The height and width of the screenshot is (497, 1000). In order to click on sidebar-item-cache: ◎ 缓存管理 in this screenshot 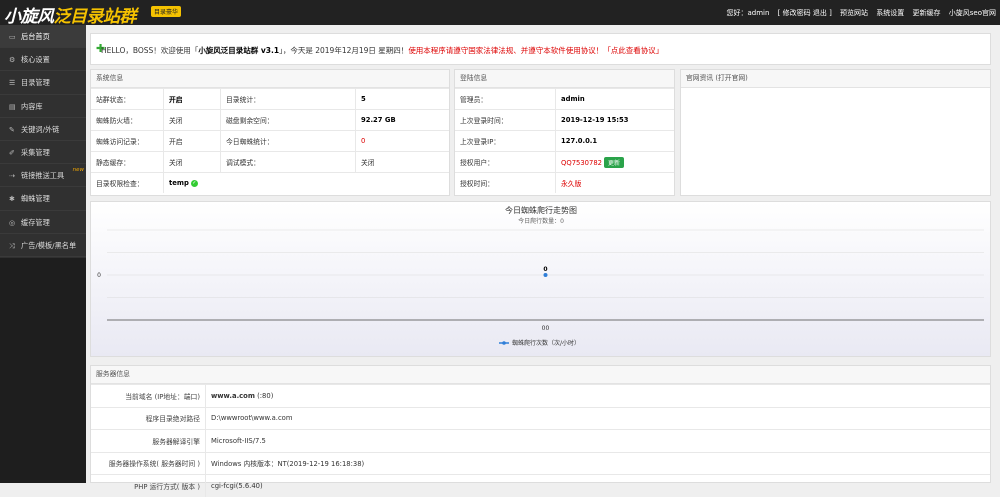, I will do `click(43, 222)`.